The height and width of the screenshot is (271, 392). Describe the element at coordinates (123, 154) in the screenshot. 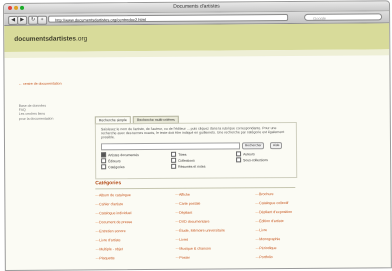

I see `filter-label: Artistes documentés` at that location.